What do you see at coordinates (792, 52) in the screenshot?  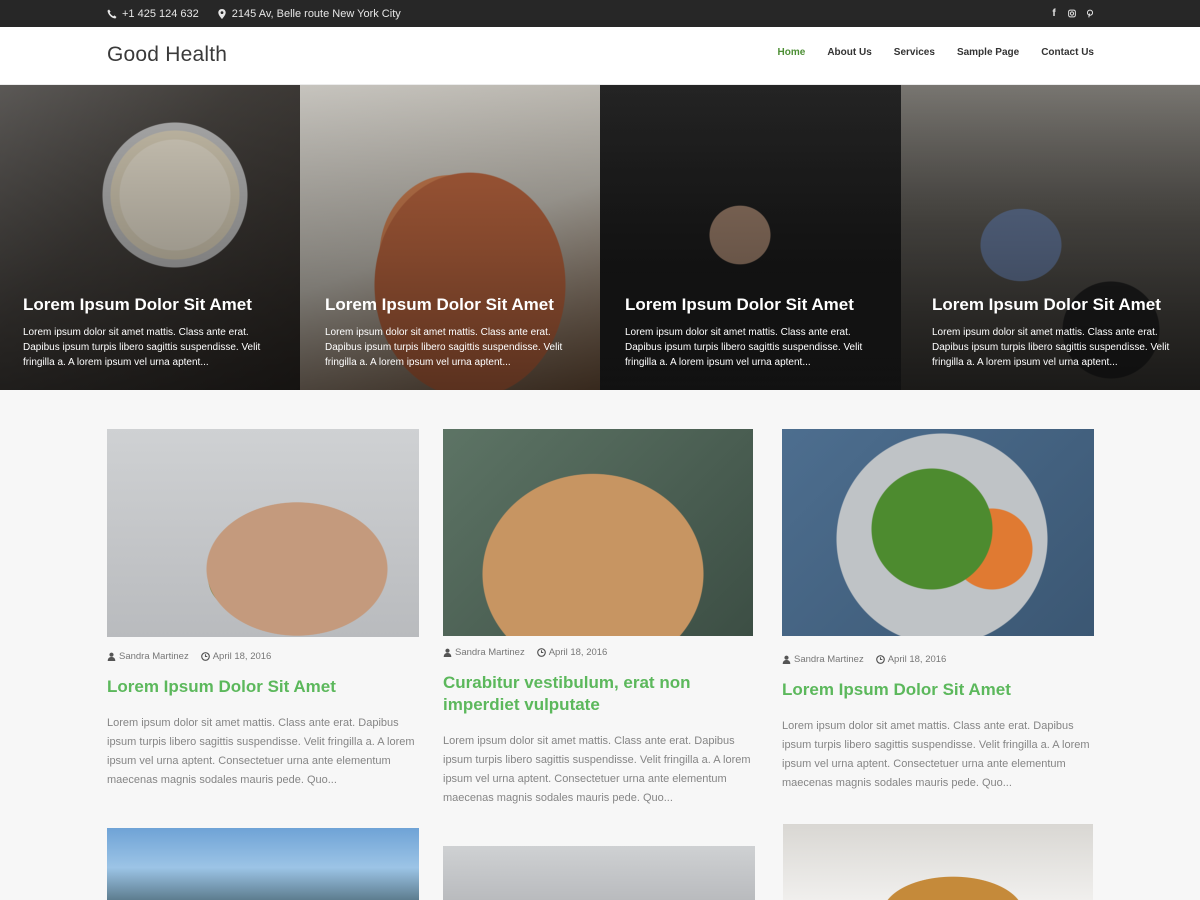 I see `nav-home: Home` at bounding box center [792, 52].